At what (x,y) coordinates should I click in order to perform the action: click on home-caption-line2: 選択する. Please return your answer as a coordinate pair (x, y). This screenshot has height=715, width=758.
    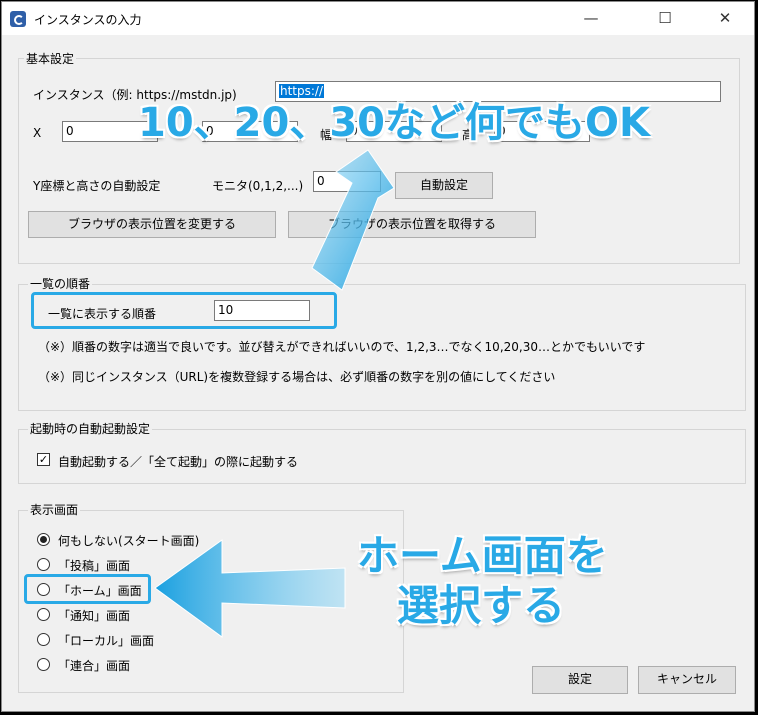
    Looking at the image, I should click on (481, 605).